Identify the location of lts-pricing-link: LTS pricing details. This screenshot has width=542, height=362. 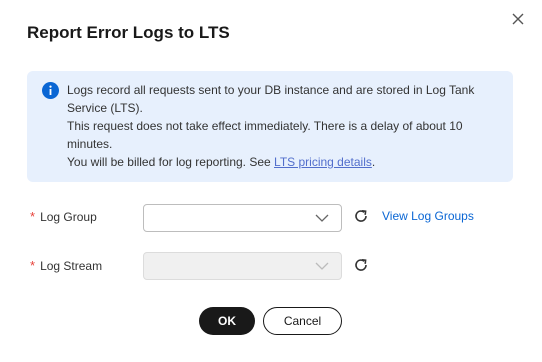
(323, 162).